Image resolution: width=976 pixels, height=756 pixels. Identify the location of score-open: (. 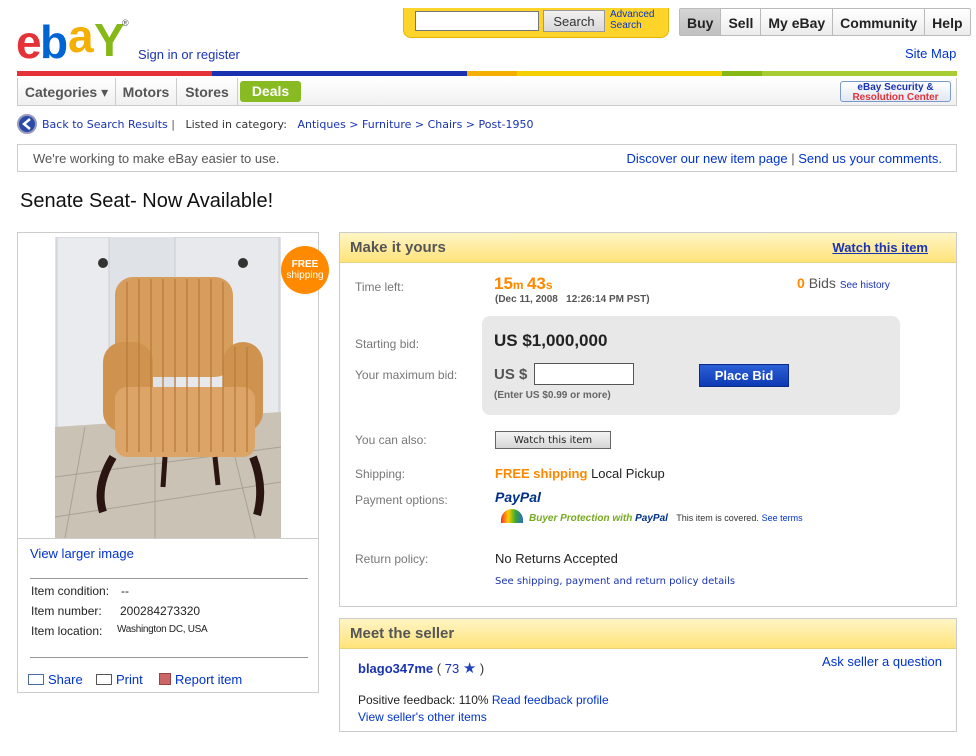
(439, 668).